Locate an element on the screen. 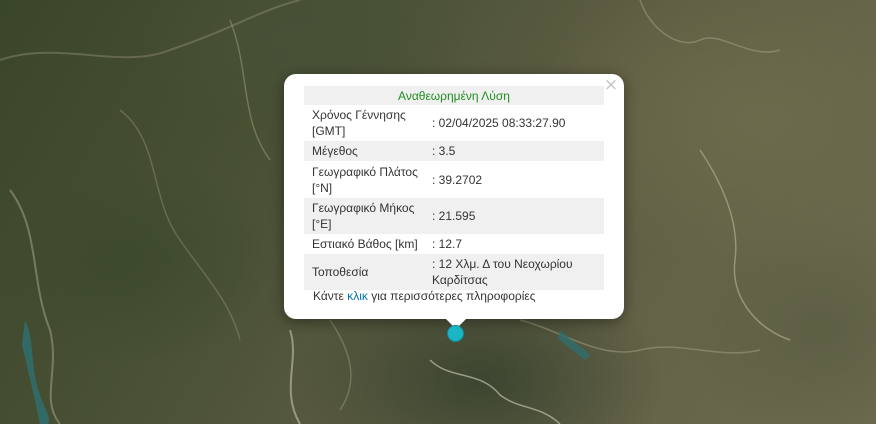 This screenshot has width=876, height=424. table-row: Γεωγραφικό Πλάτος [°N] : 39.2702 is located at coordinates (454, 179).